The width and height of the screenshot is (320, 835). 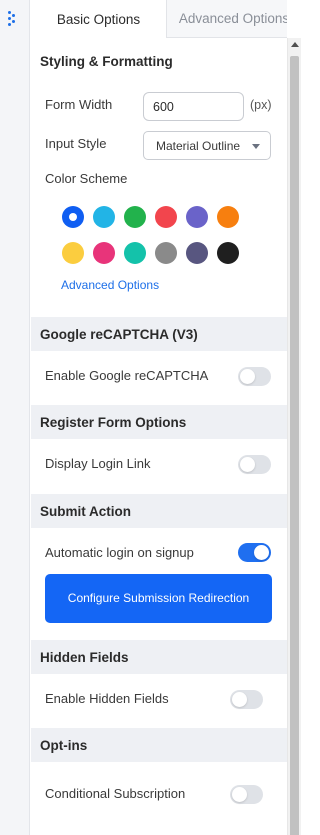 I want to click on input-style-label: Input Style, so click(x=76, y=143).